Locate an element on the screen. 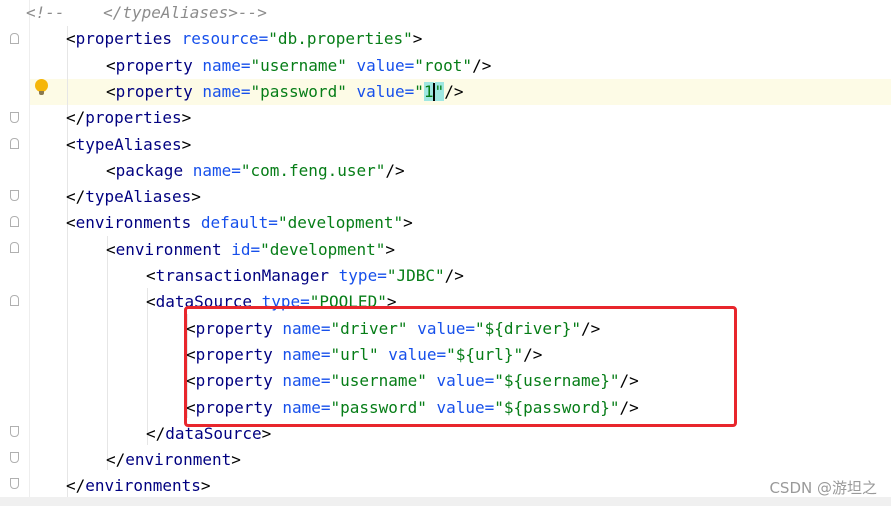  code-line: </typeAliases> is located at coordinates (133, 197).